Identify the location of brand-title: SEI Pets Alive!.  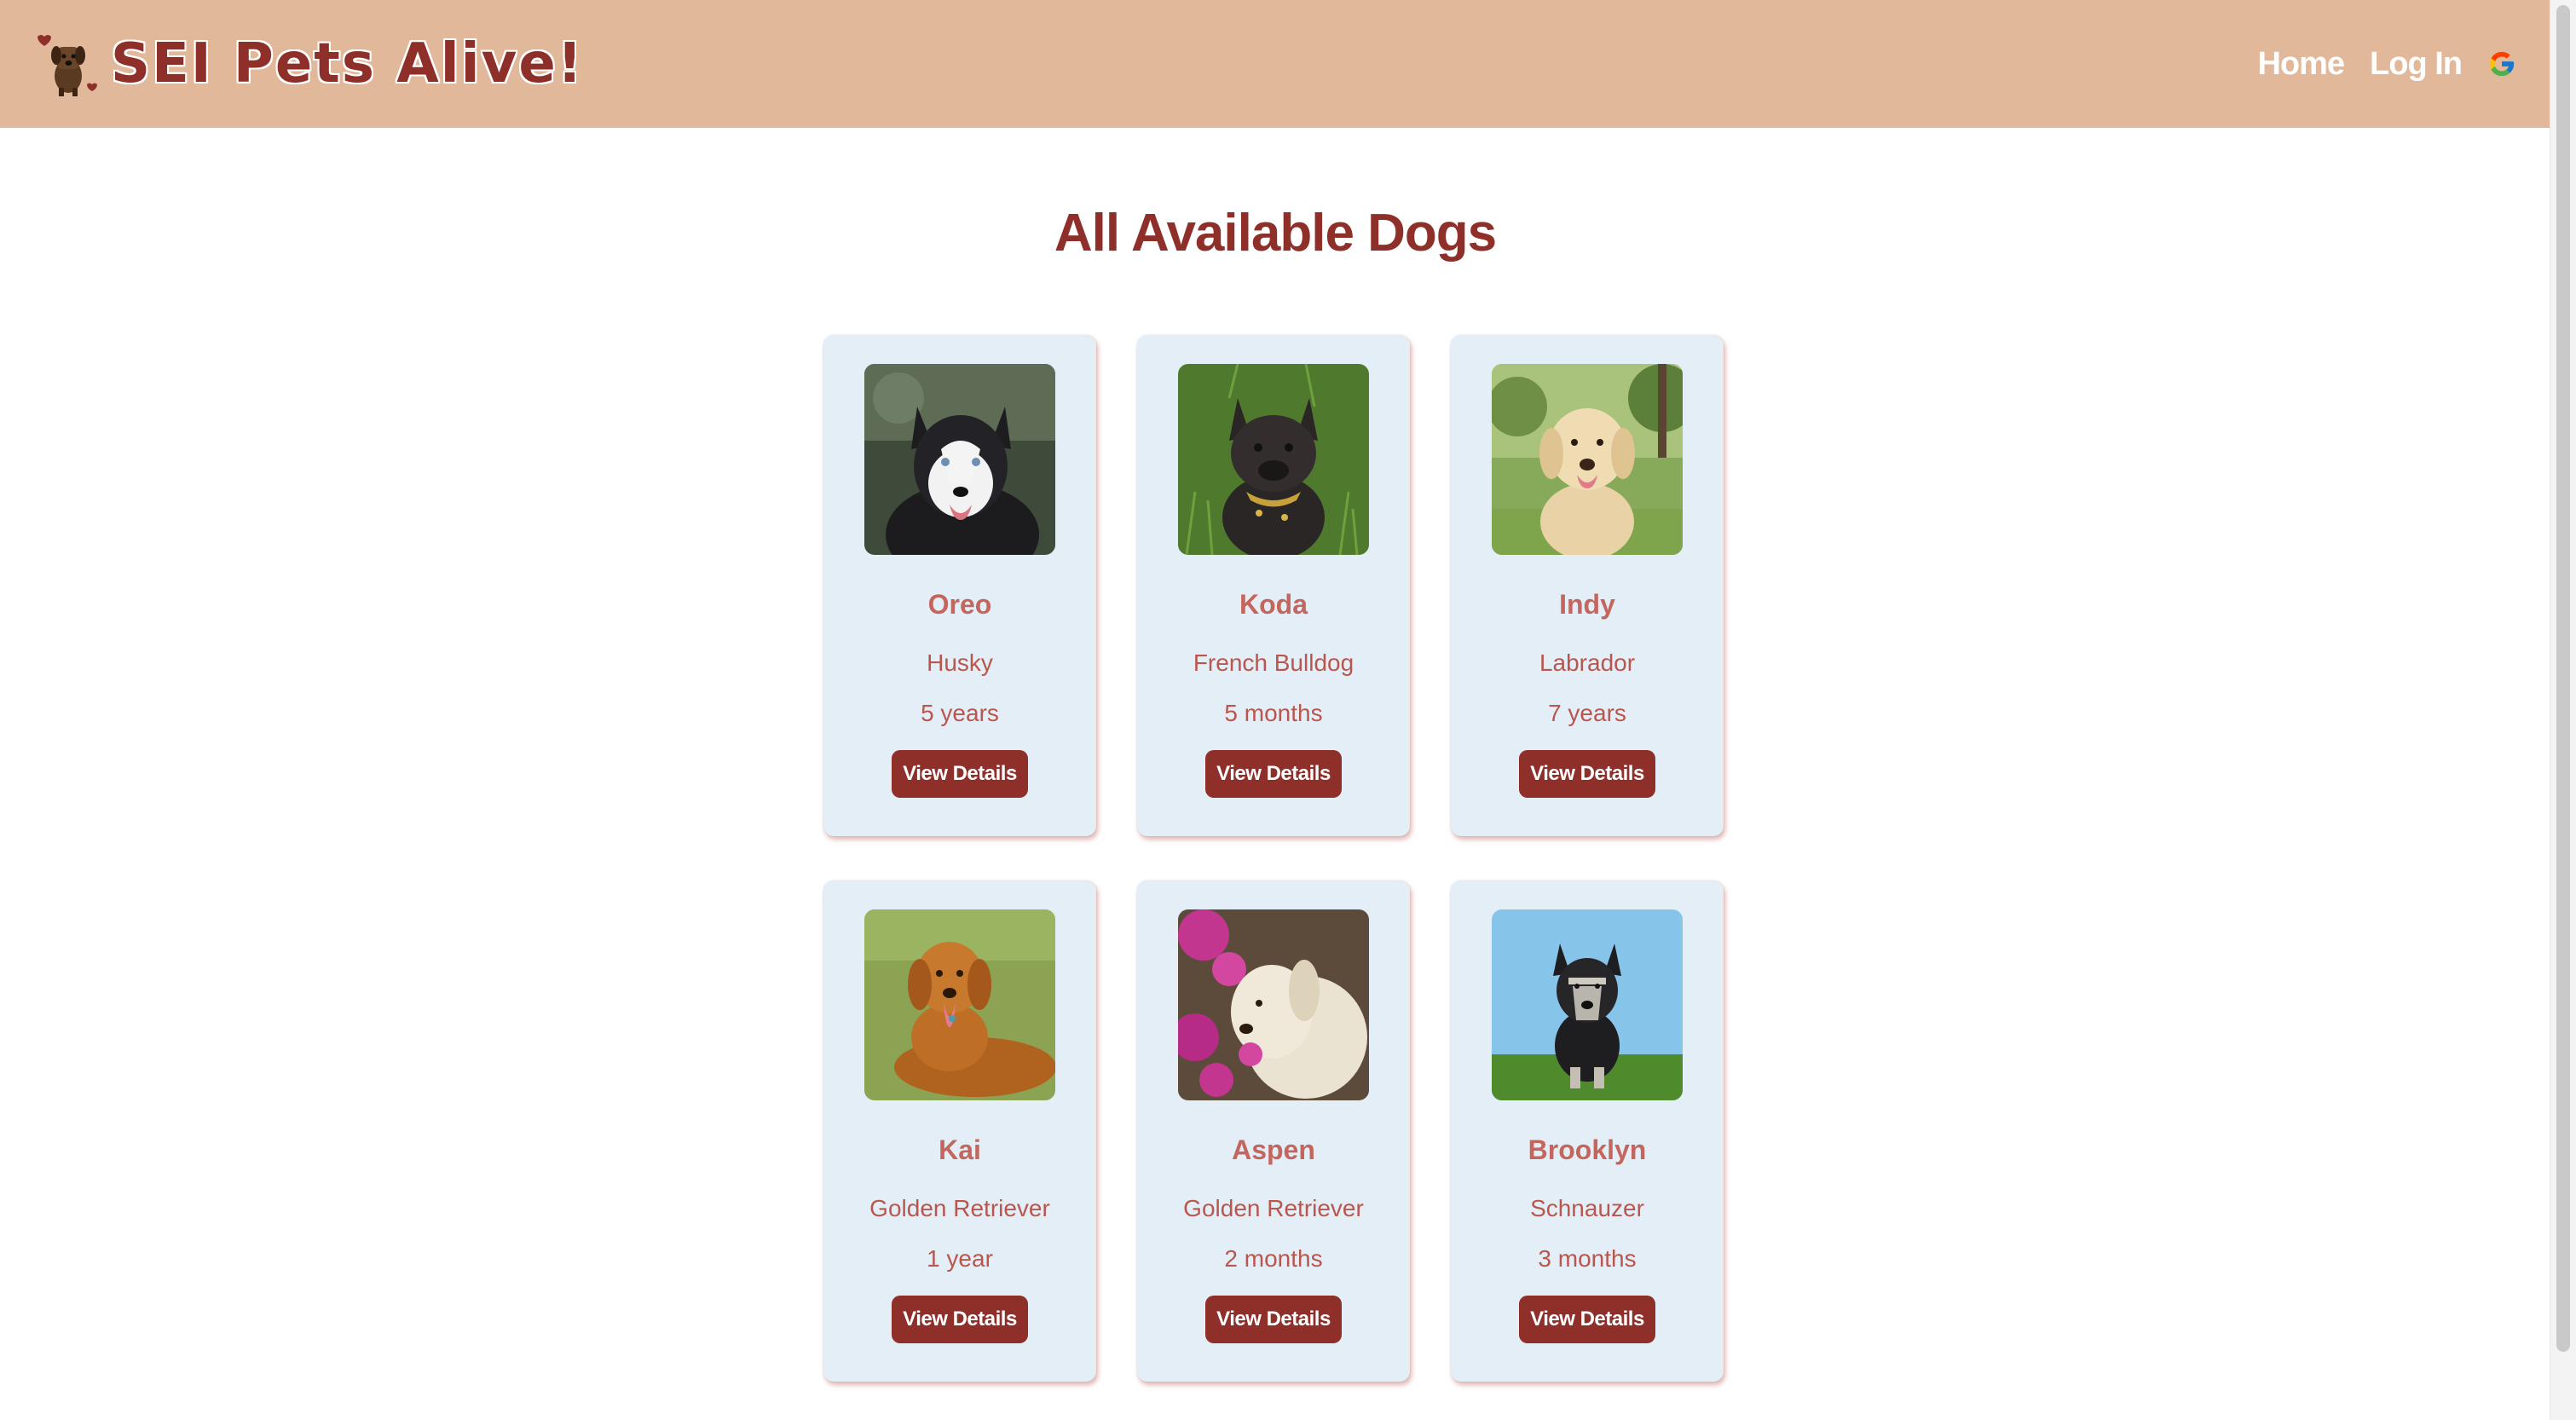
(347, 63).